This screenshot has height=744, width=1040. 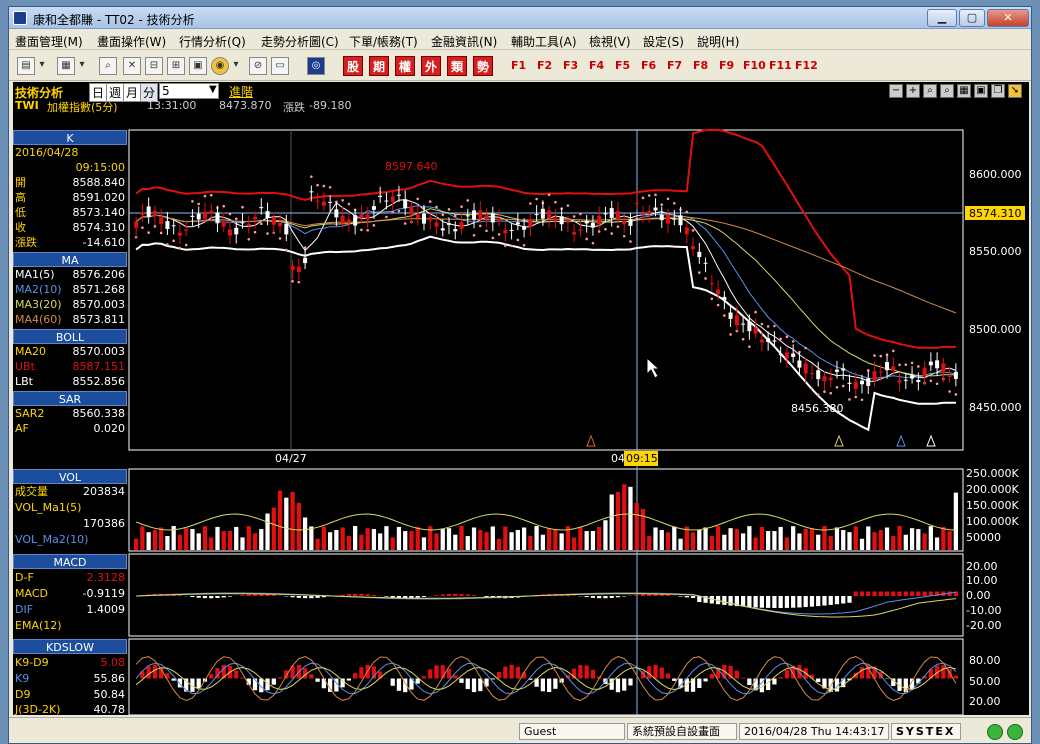 What do you see at coordinates (806, 65) in the screenshot?
I see `f12-key: F12` at bounding box center [806, 65].